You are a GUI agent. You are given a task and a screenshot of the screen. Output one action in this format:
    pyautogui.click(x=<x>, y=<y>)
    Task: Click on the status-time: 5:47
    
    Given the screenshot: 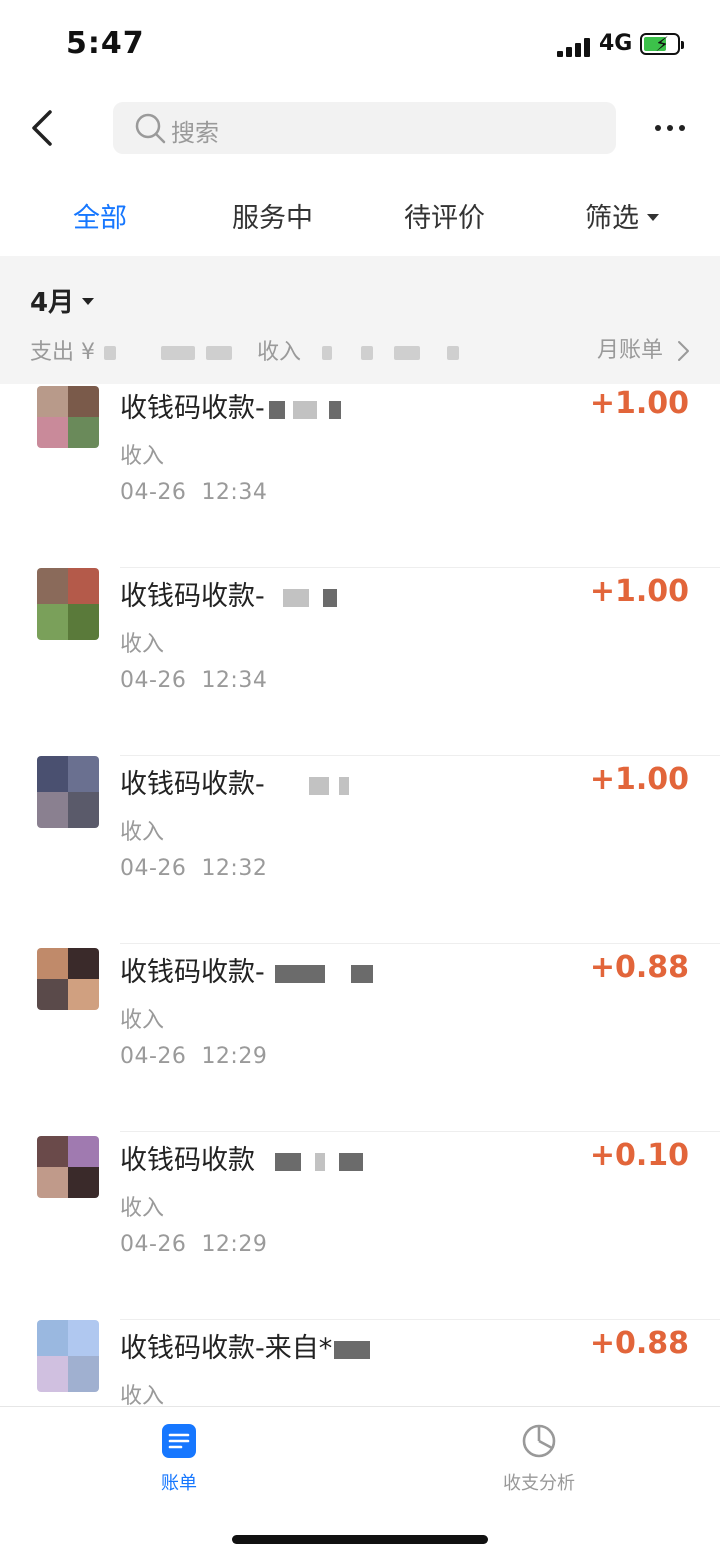 What is the action you would take?
    pyautogui.click(x=105, y=43)
    